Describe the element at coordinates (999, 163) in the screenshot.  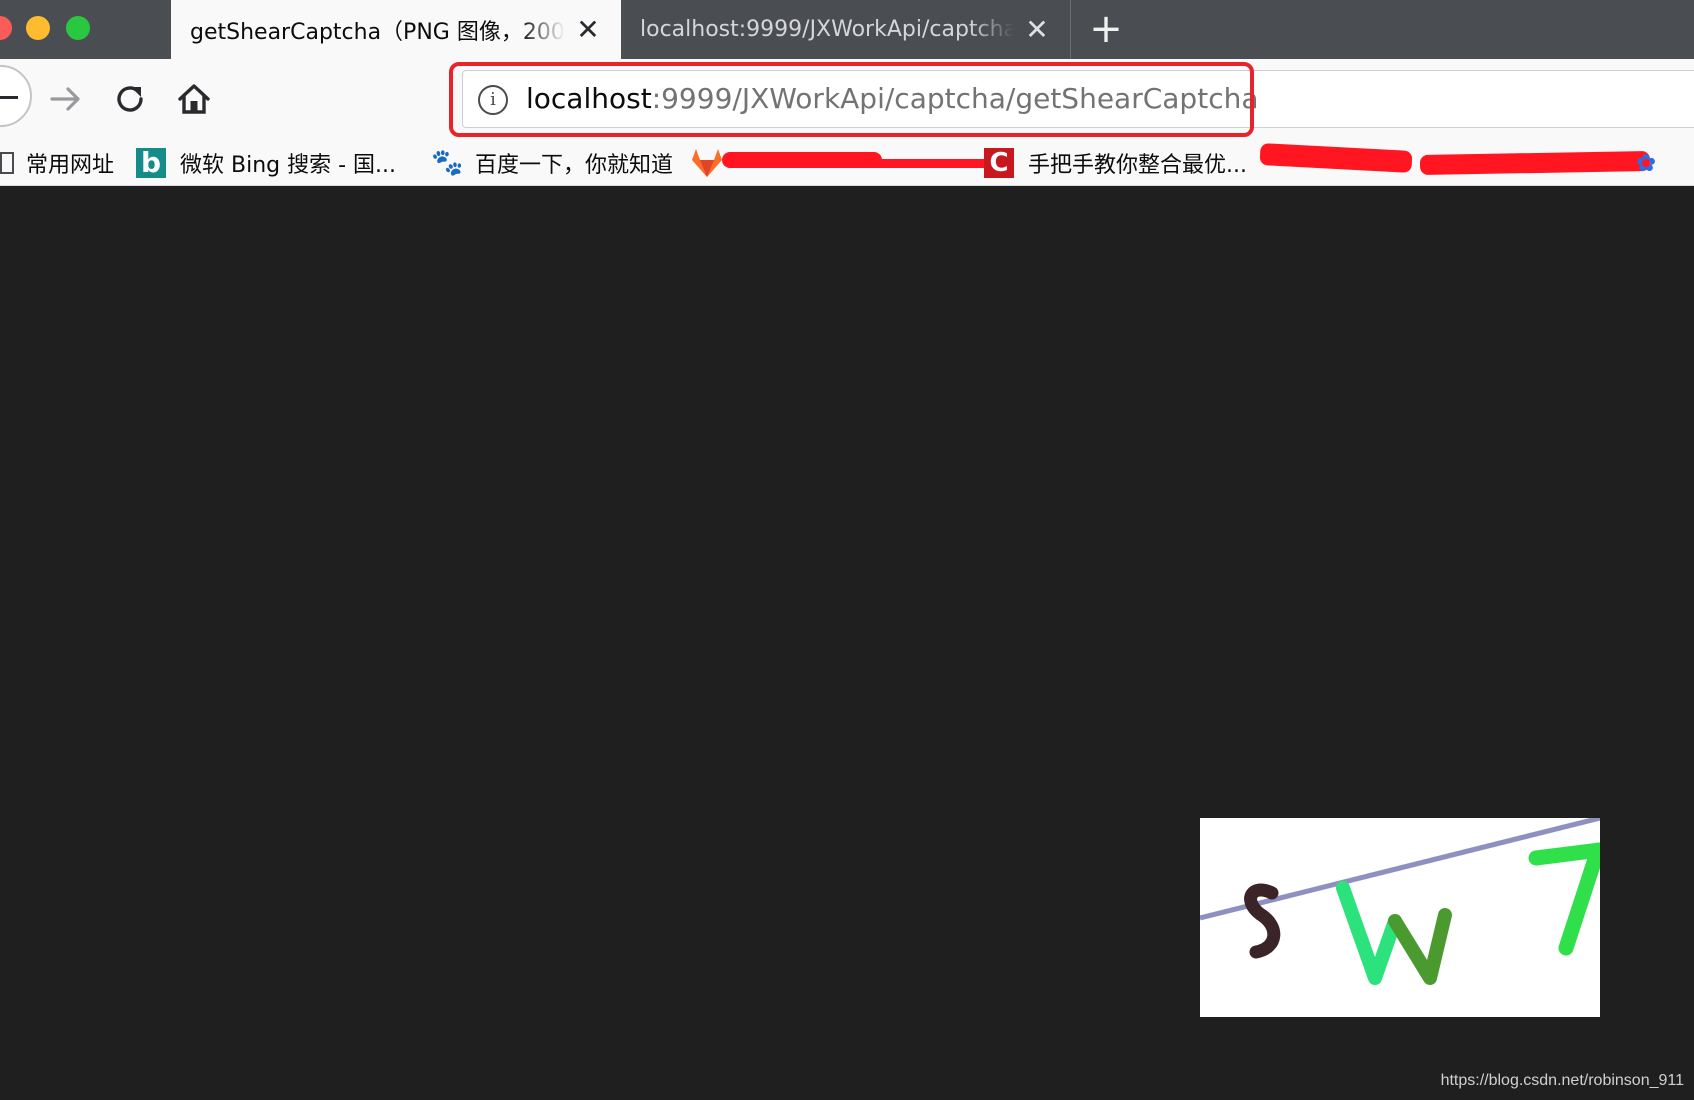
I see `csdn-icon: C` at that location.